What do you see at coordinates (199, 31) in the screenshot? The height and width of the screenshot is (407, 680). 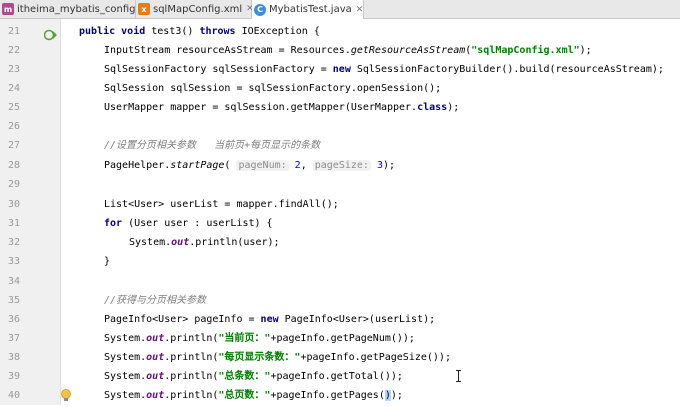 I see `code-text: public void test3() throws IOException {` at bounding box center [199, 31].